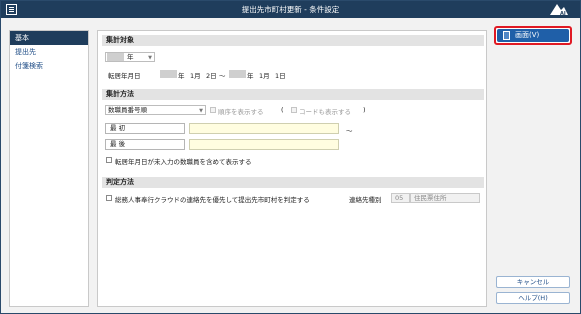 The height and width of the screenshot is (314, 581). Describe the element at coordinates (211, 75) in the screenshot. I see `from-day: 2日` at that location.